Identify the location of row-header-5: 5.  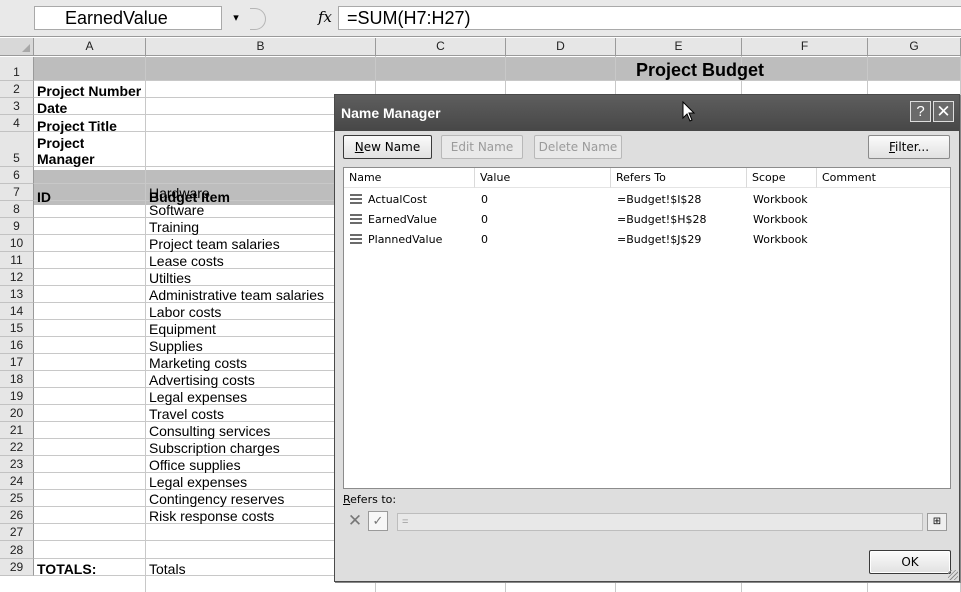
(17, 149).